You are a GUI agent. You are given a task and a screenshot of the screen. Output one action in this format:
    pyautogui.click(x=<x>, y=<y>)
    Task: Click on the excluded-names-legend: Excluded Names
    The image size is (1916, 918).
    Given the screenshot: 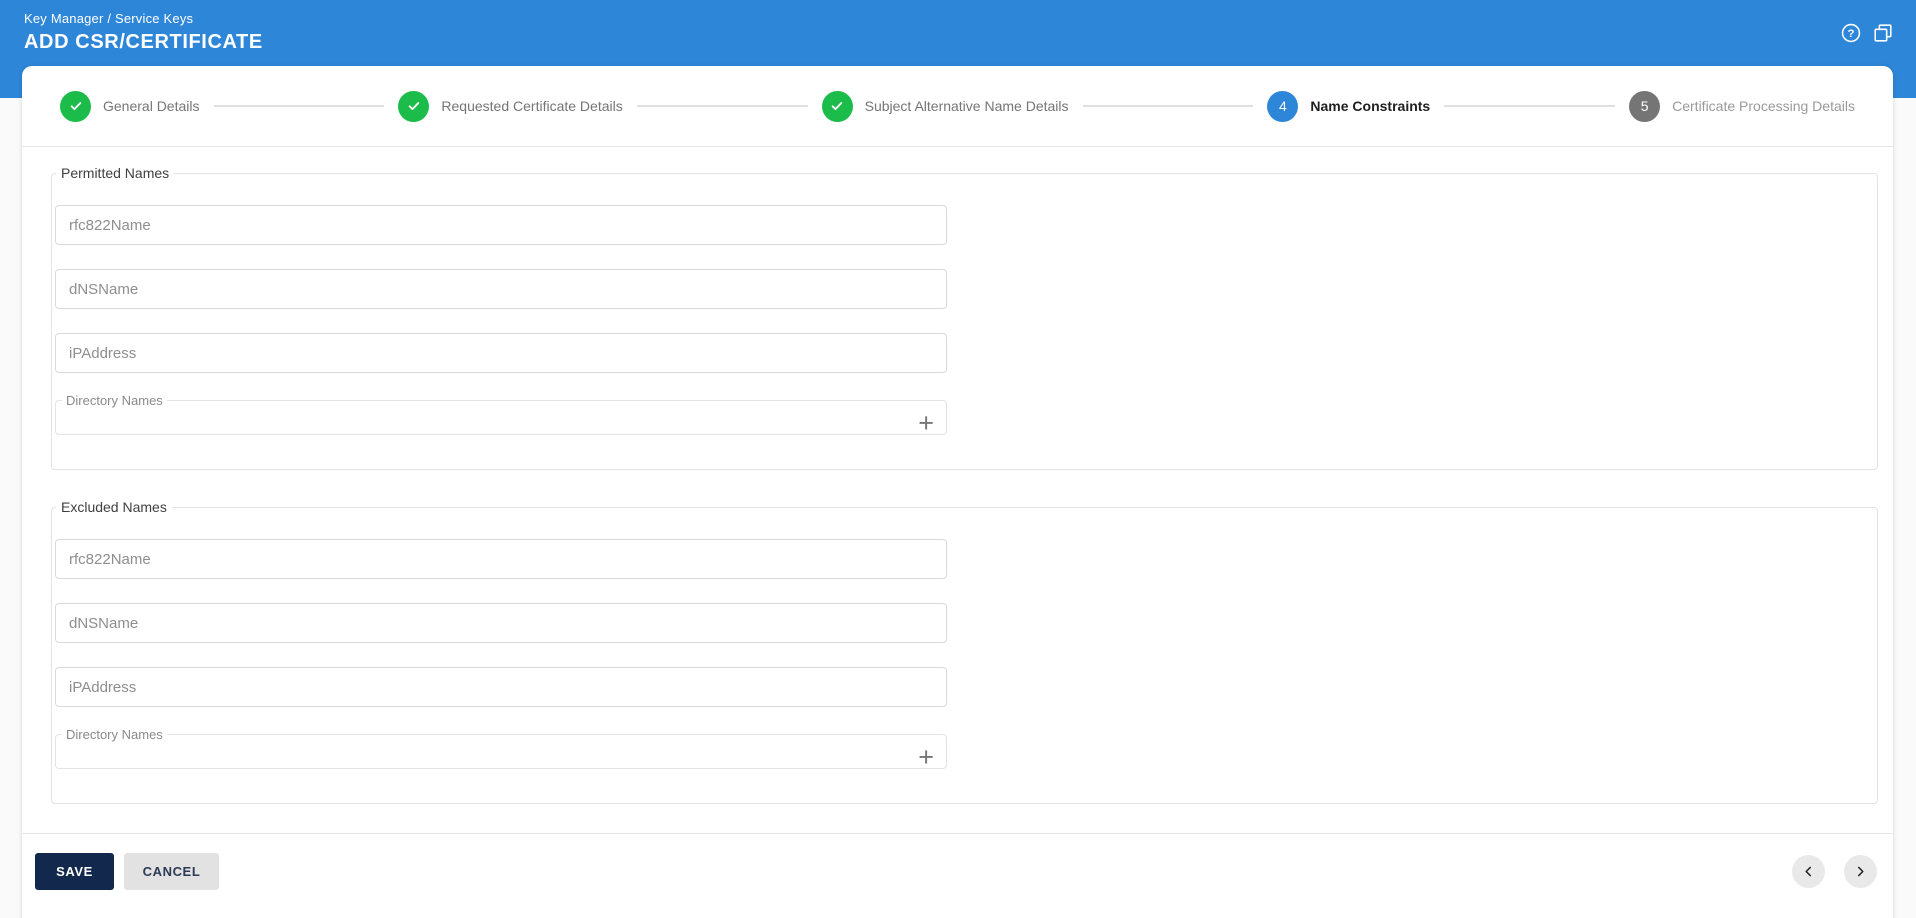 What is the action you would take?
    pyautogui.click(x=114, y=507)
    